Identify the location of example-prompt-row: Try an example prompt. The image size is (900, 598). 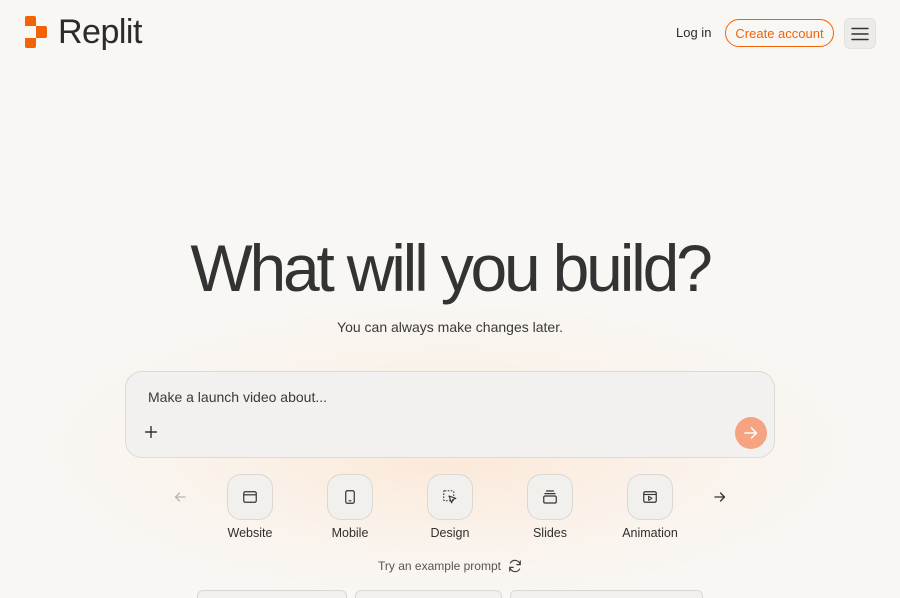
(450, 566).